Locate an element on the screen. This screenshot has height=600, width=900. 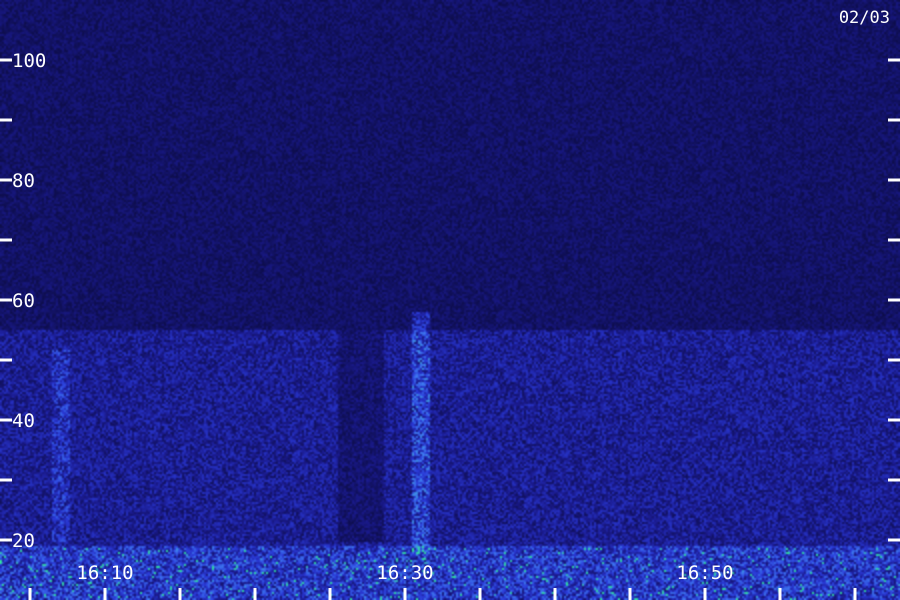
y-tick-label: 100 is located at coordinates (29, 61).